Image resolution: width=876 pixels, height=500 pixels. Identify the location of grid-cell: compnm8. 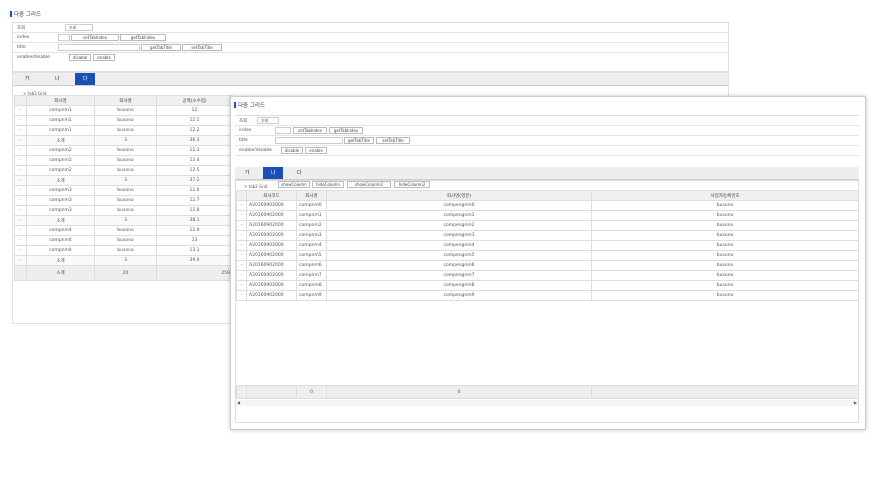
(311, 285).